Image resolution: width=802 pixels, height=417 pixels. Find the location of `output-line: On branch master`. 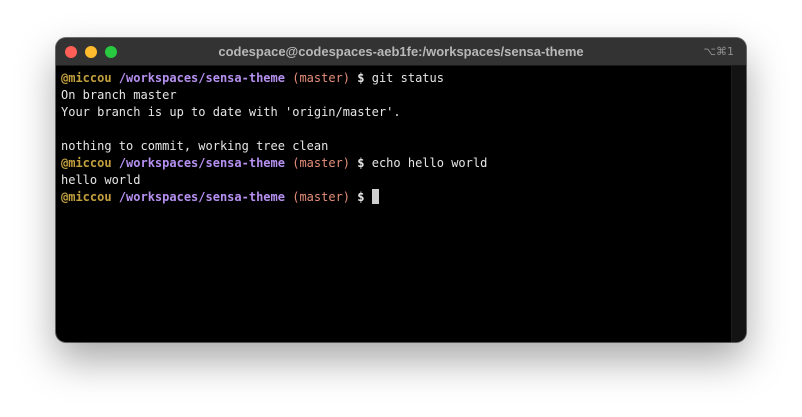

output-line: On branch master is located at coordinates (119, 95).